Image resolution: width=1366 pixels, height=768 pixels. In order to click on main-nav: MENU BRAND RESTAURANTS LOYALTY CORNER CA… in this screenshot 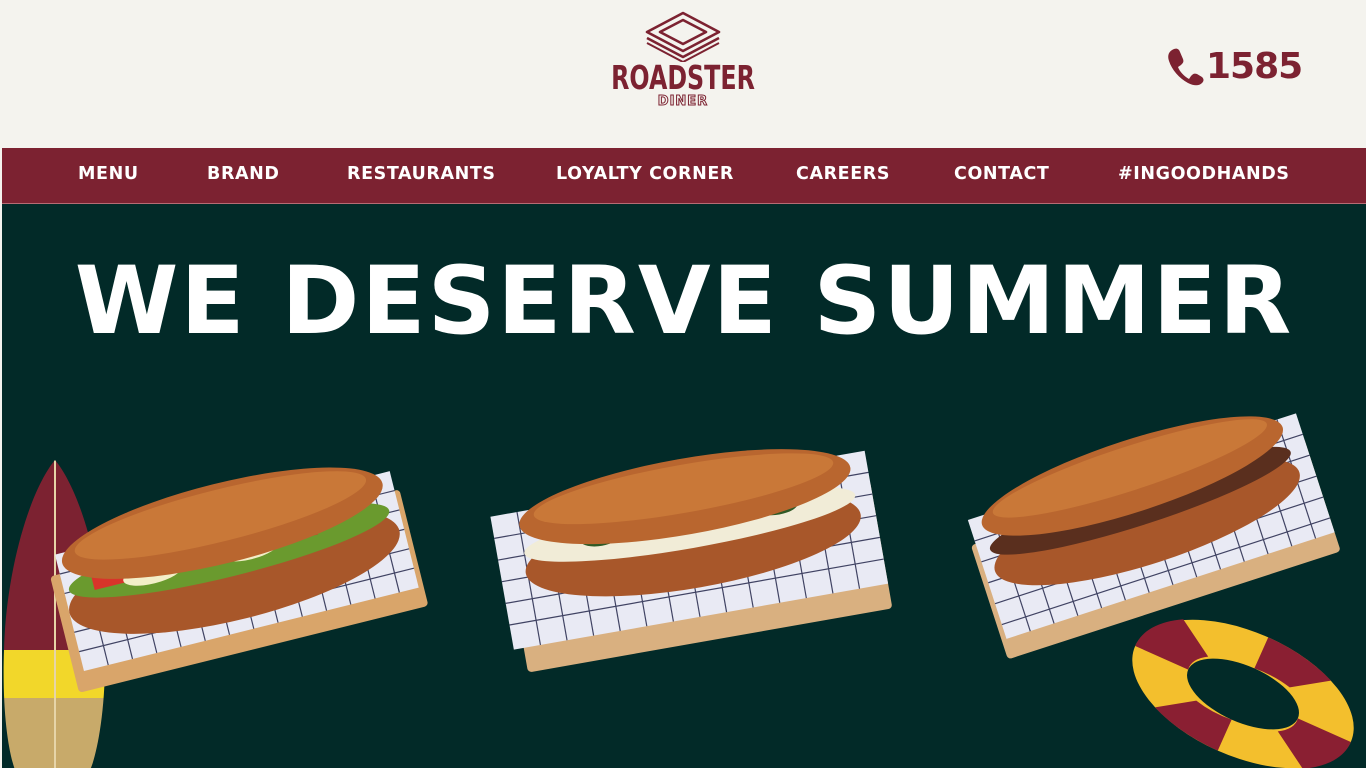, I will do `click(684, 176)`.